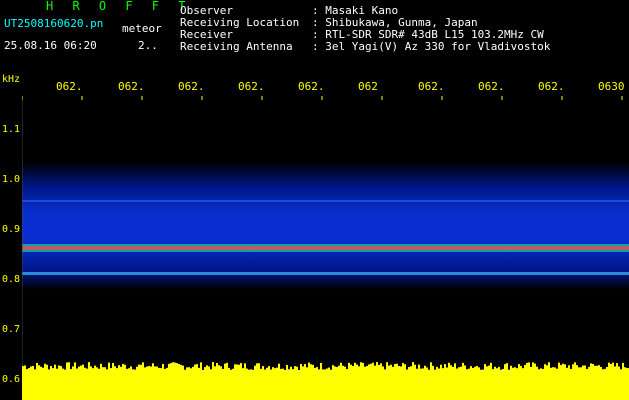 This screenshot has width=629, height=400. What do you see at coordinates (11, 279) in the screenshot?
I see `y-tick: 0.8` at bounding box center [11, 279].